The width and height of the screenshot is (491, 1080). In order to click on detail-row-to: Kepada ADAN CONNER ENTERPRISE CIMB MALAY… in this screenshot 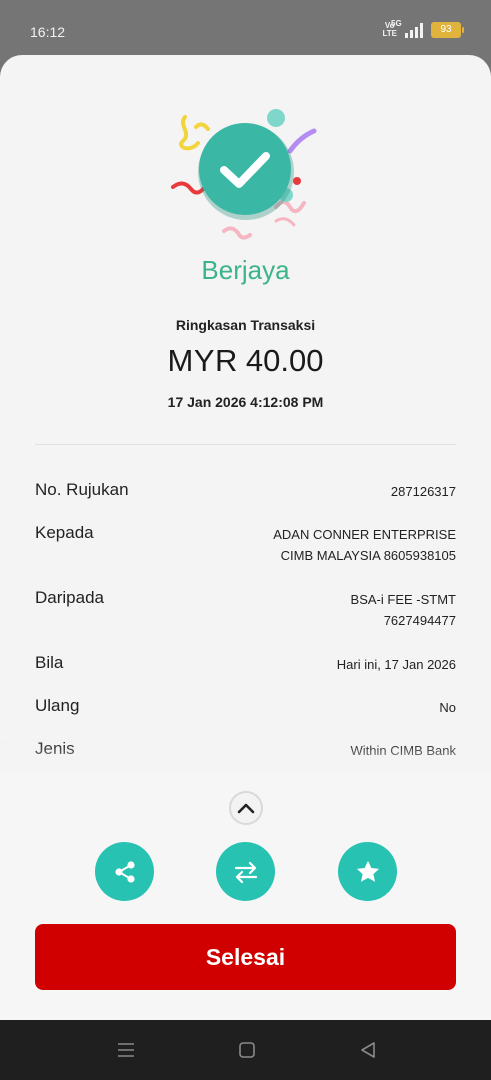, I will do `click(245, 544)`.